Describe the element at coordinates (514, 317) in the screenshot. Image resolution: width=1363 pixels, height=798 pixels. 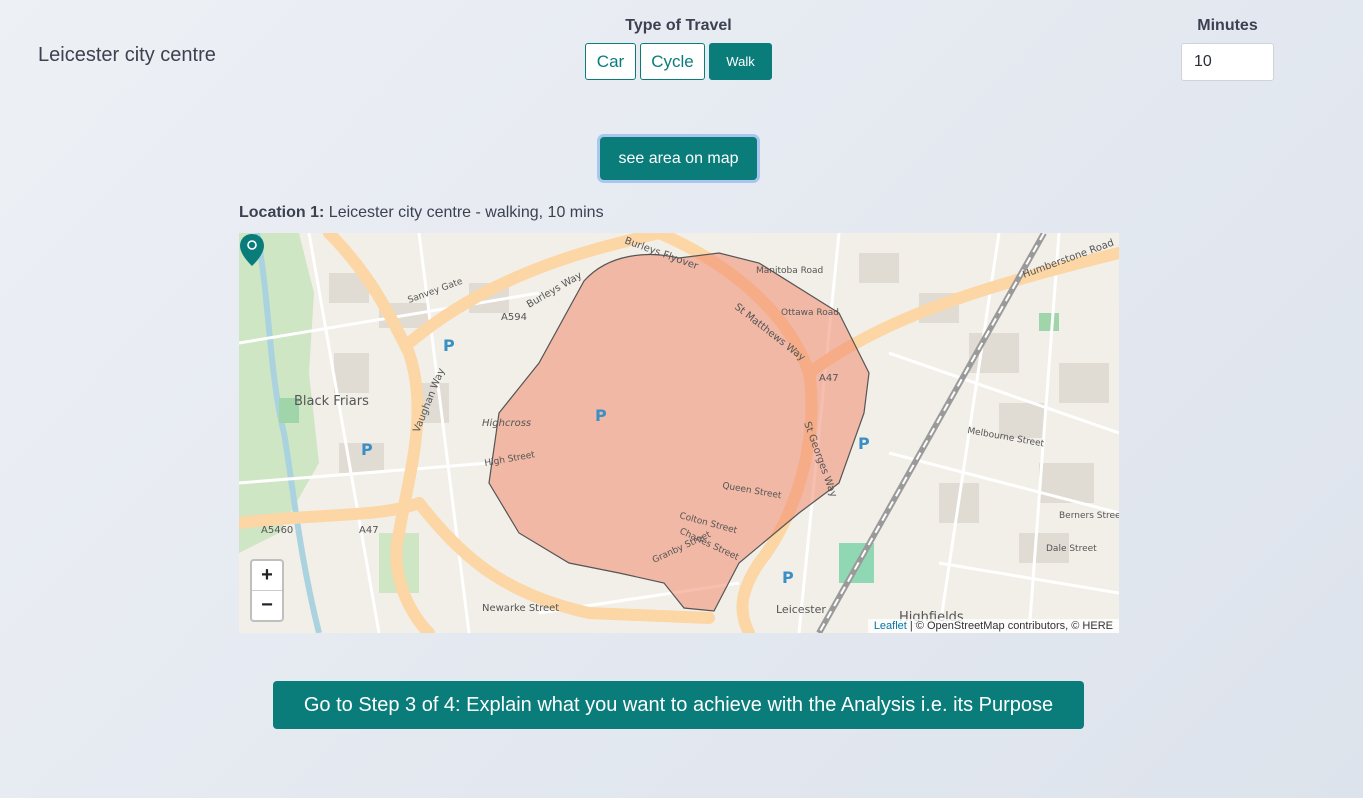
I see `label-a594: A594` at that location.